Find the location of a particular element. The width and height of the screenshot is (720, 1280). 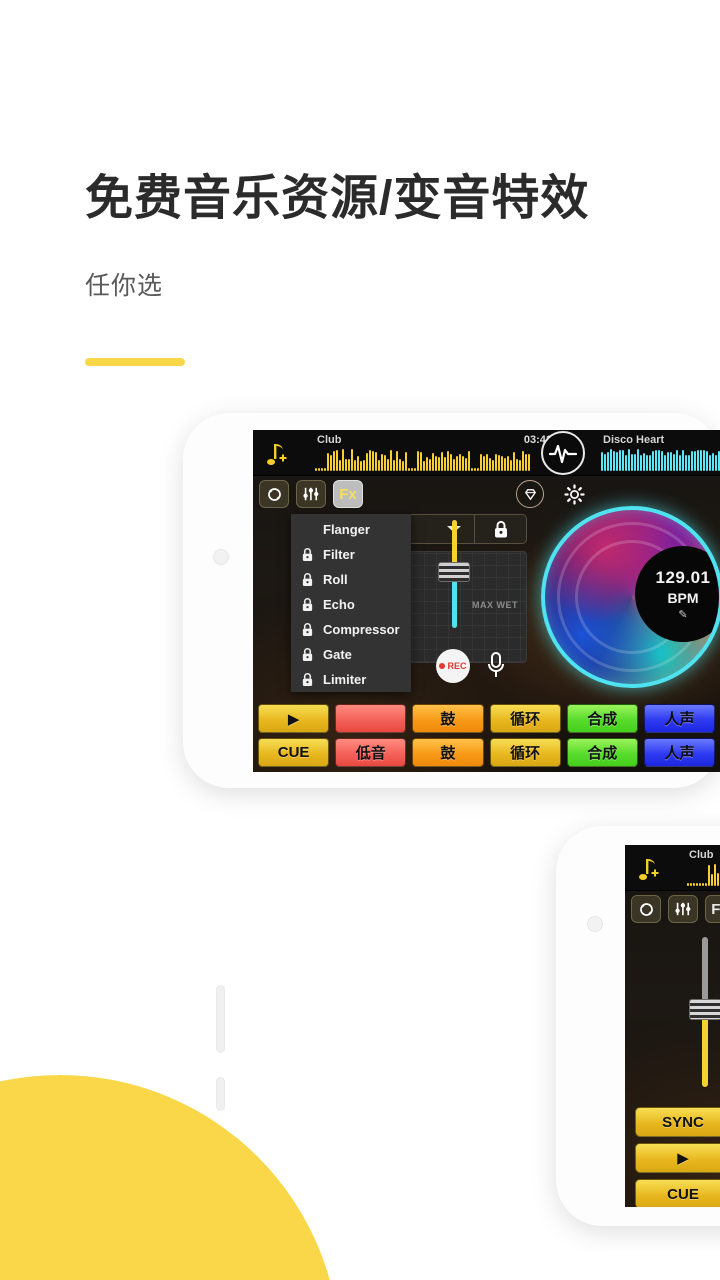

deck-toolbar-2: Fx is located at coordinates (675, 909).